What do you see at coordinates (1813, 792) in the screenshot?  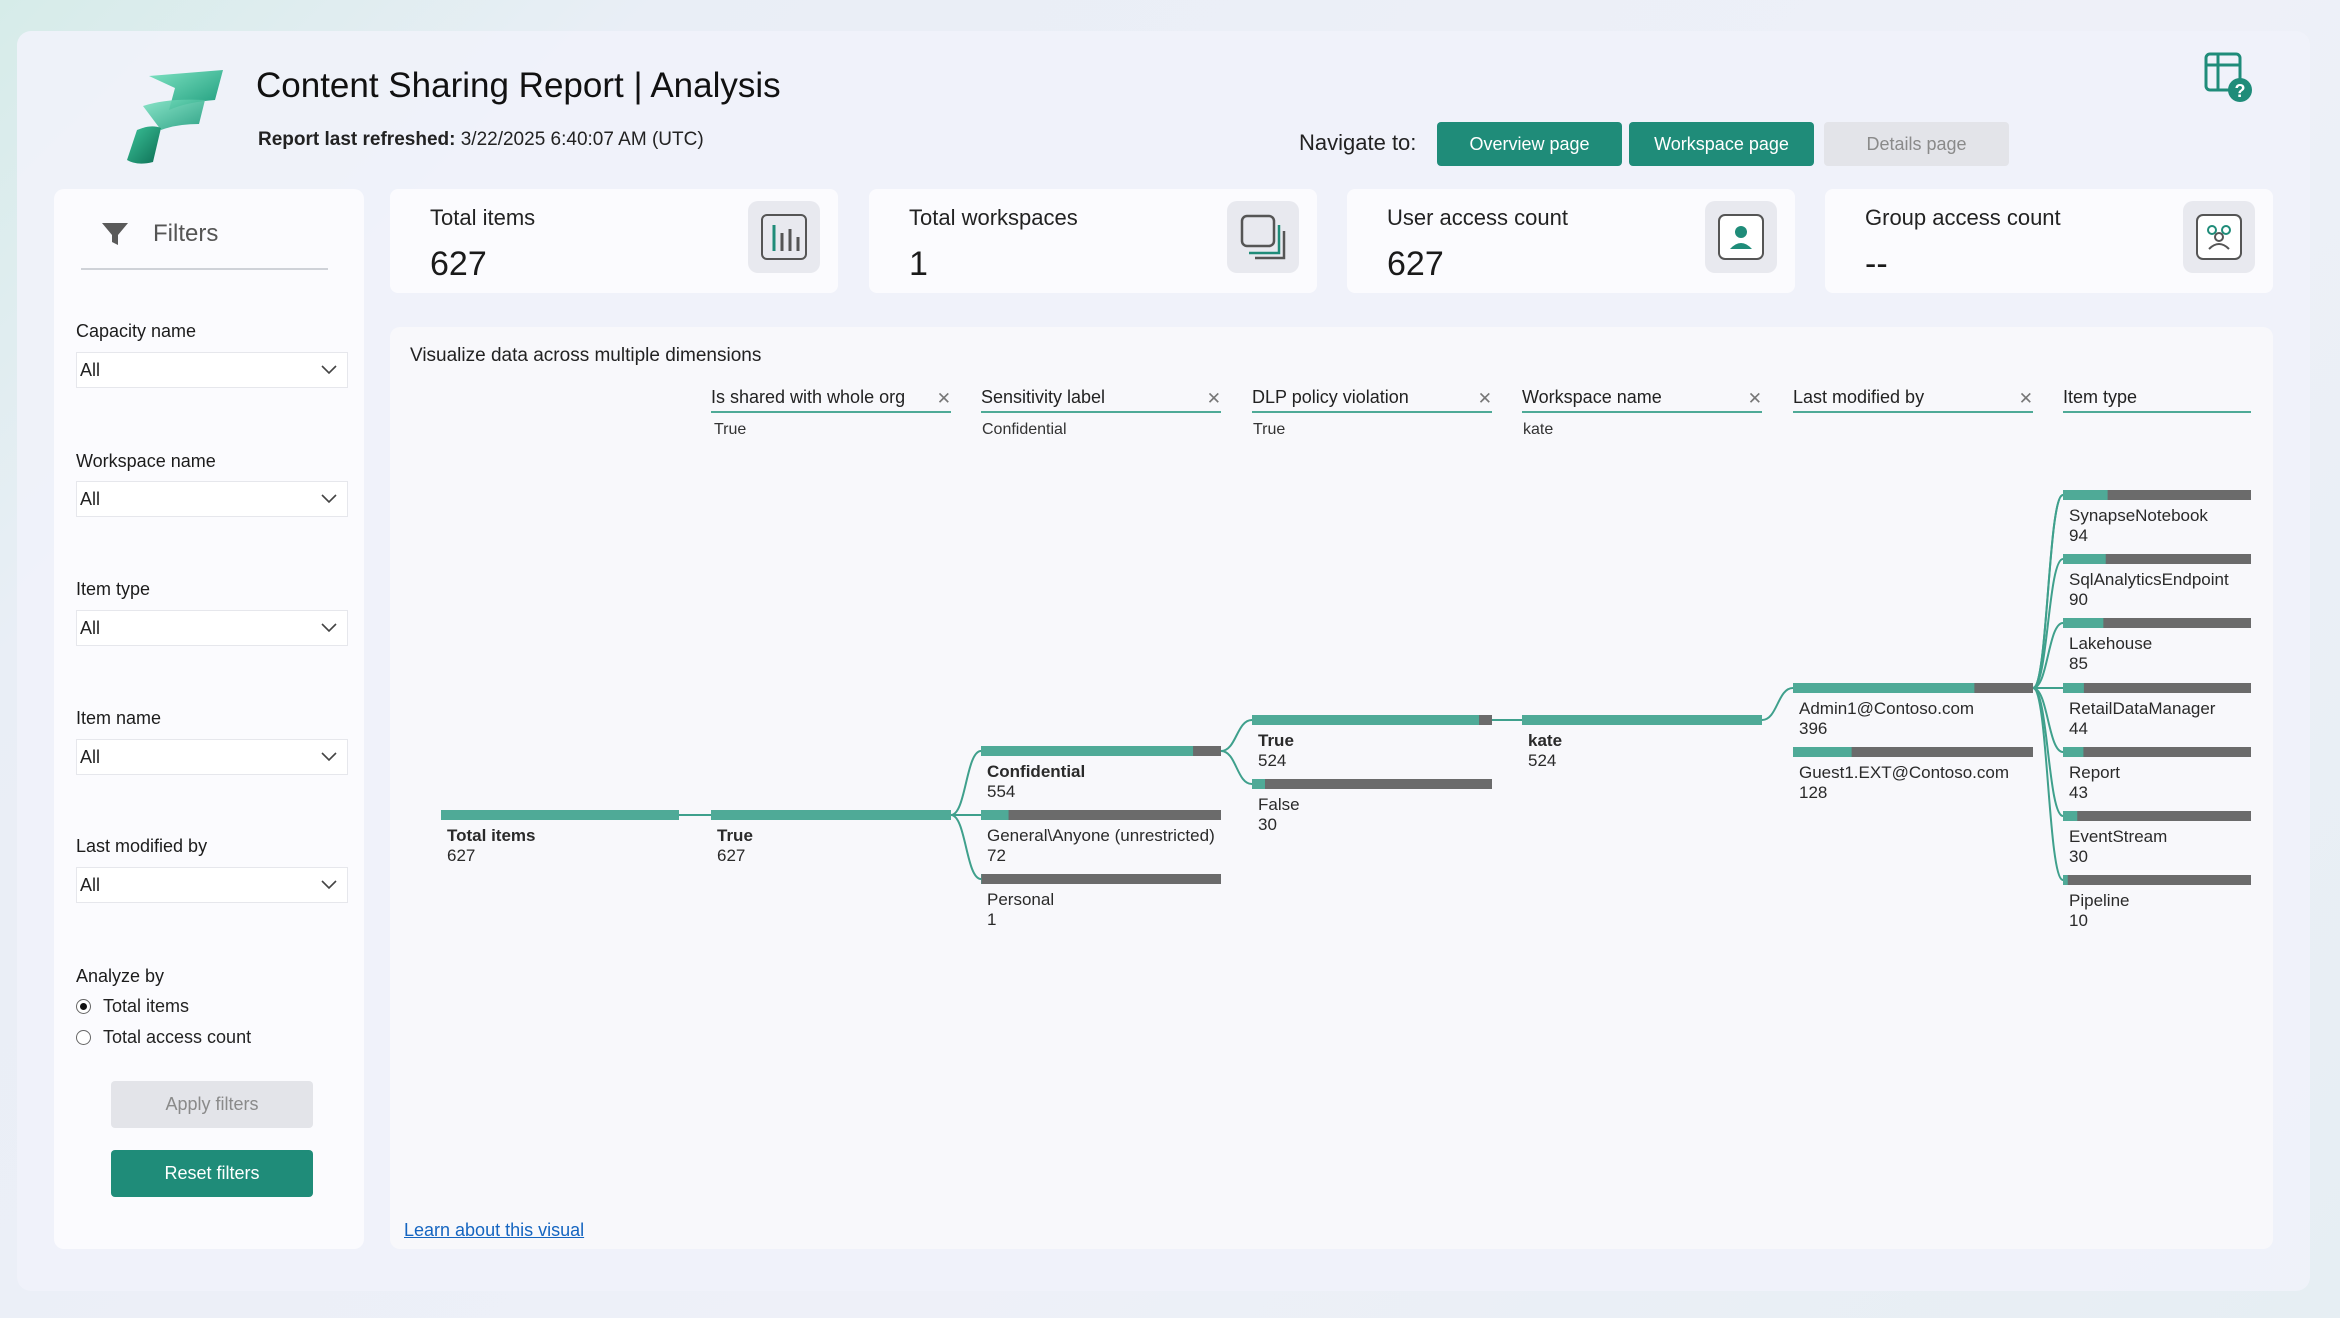 I see `node-value: 128` at bounding box center [1813, 792].